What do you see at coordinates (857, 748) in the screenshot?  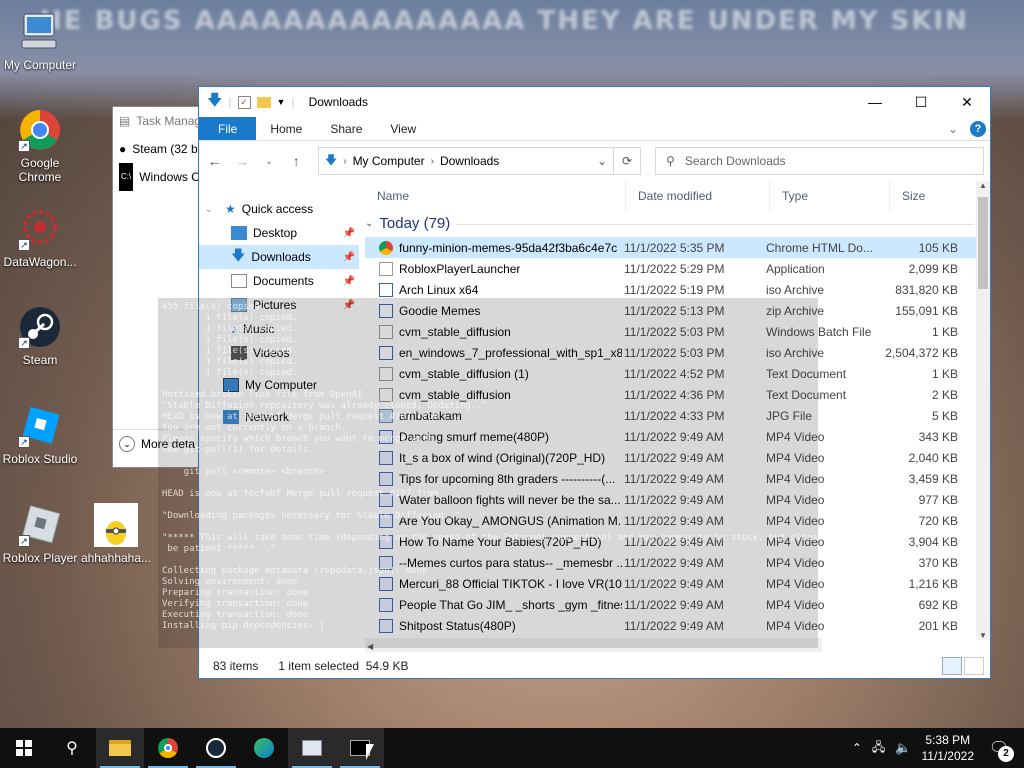 I see `show-hidden-icons-icon: ⌃` at bounding box center [857, 748].